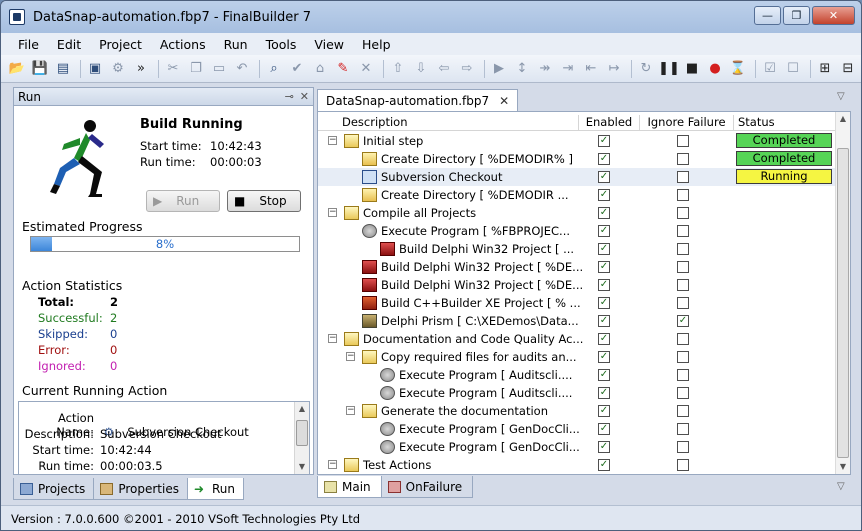 The width and height of the screenshot is (862, 531). Describe the element at coordinates (427, 487) in the screenshot. I see `tab-onfailure: OnFailure` at that location.